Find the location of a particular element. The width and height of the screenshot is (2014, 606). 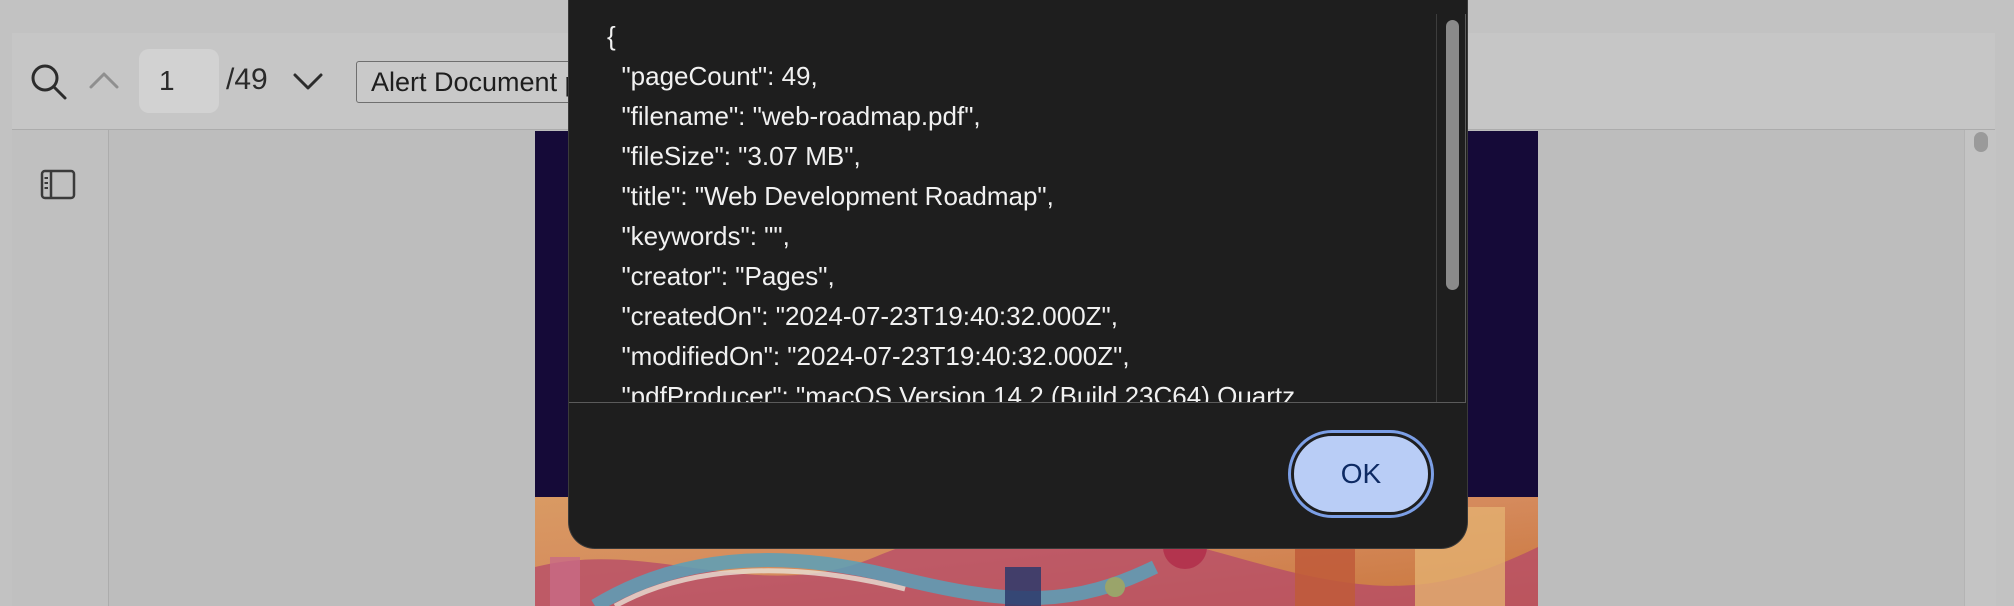

page-scrollbar is located at coordinates (1980, 368).